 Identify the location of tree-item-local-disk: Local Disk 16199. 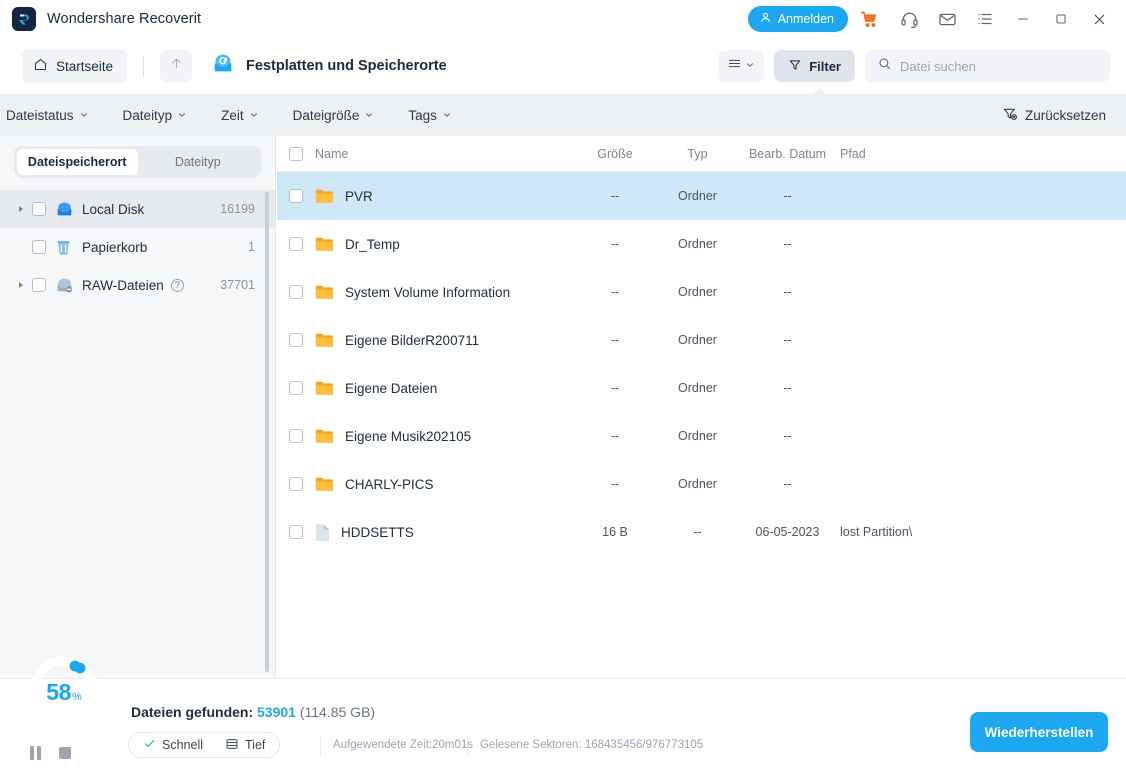
(137, 209).